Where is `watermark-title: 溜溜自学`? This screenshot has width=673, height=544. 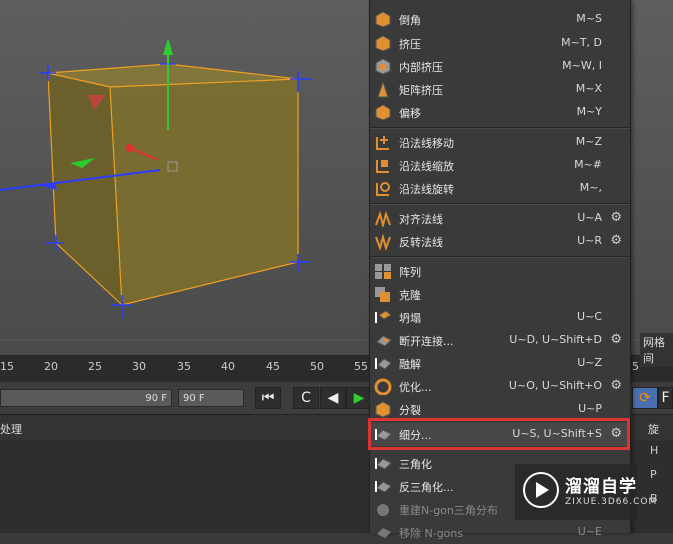 watermark-title: 溜溜自学 is located at coordinates (601, 487).